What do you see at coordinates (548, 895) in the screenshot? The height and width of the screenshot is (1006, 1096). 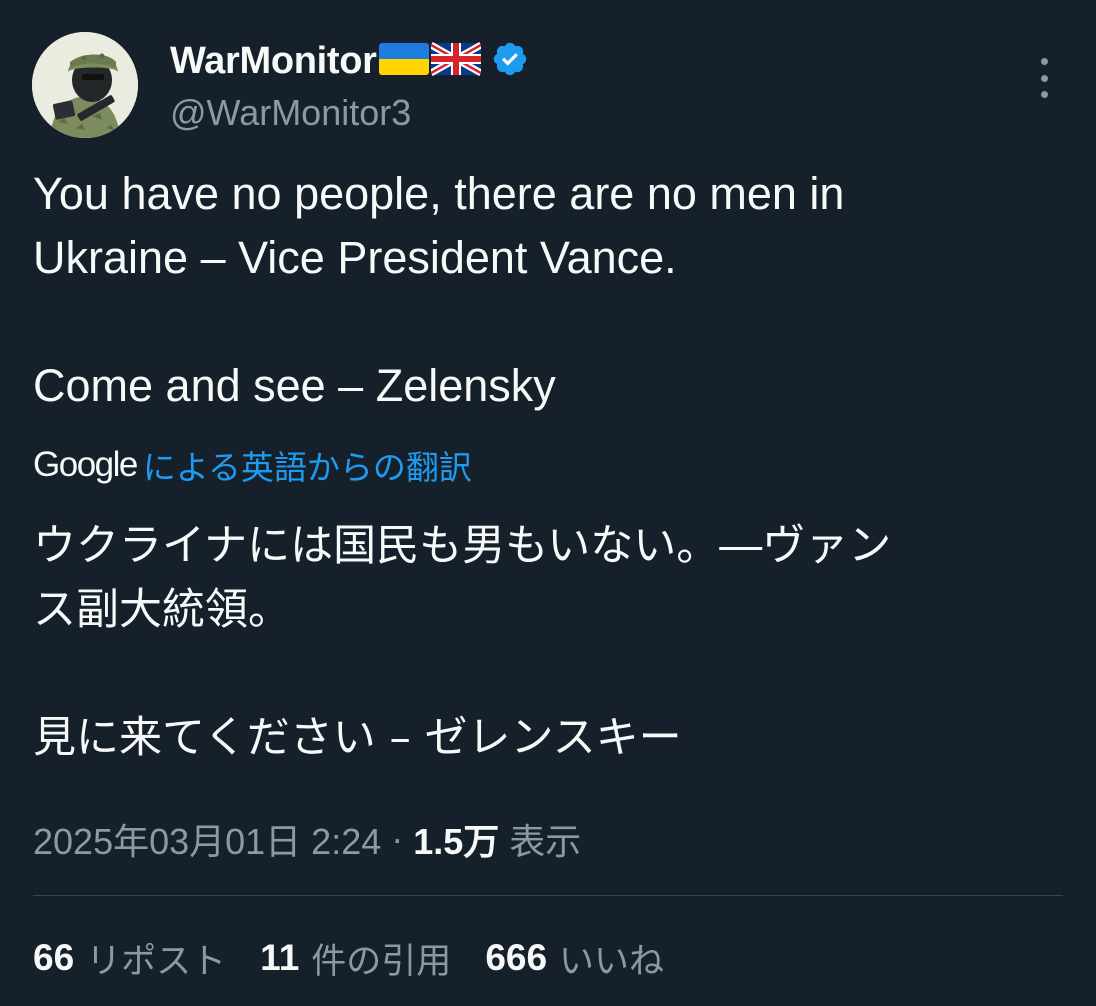 I see `divider` at bounding box center [548, 895].